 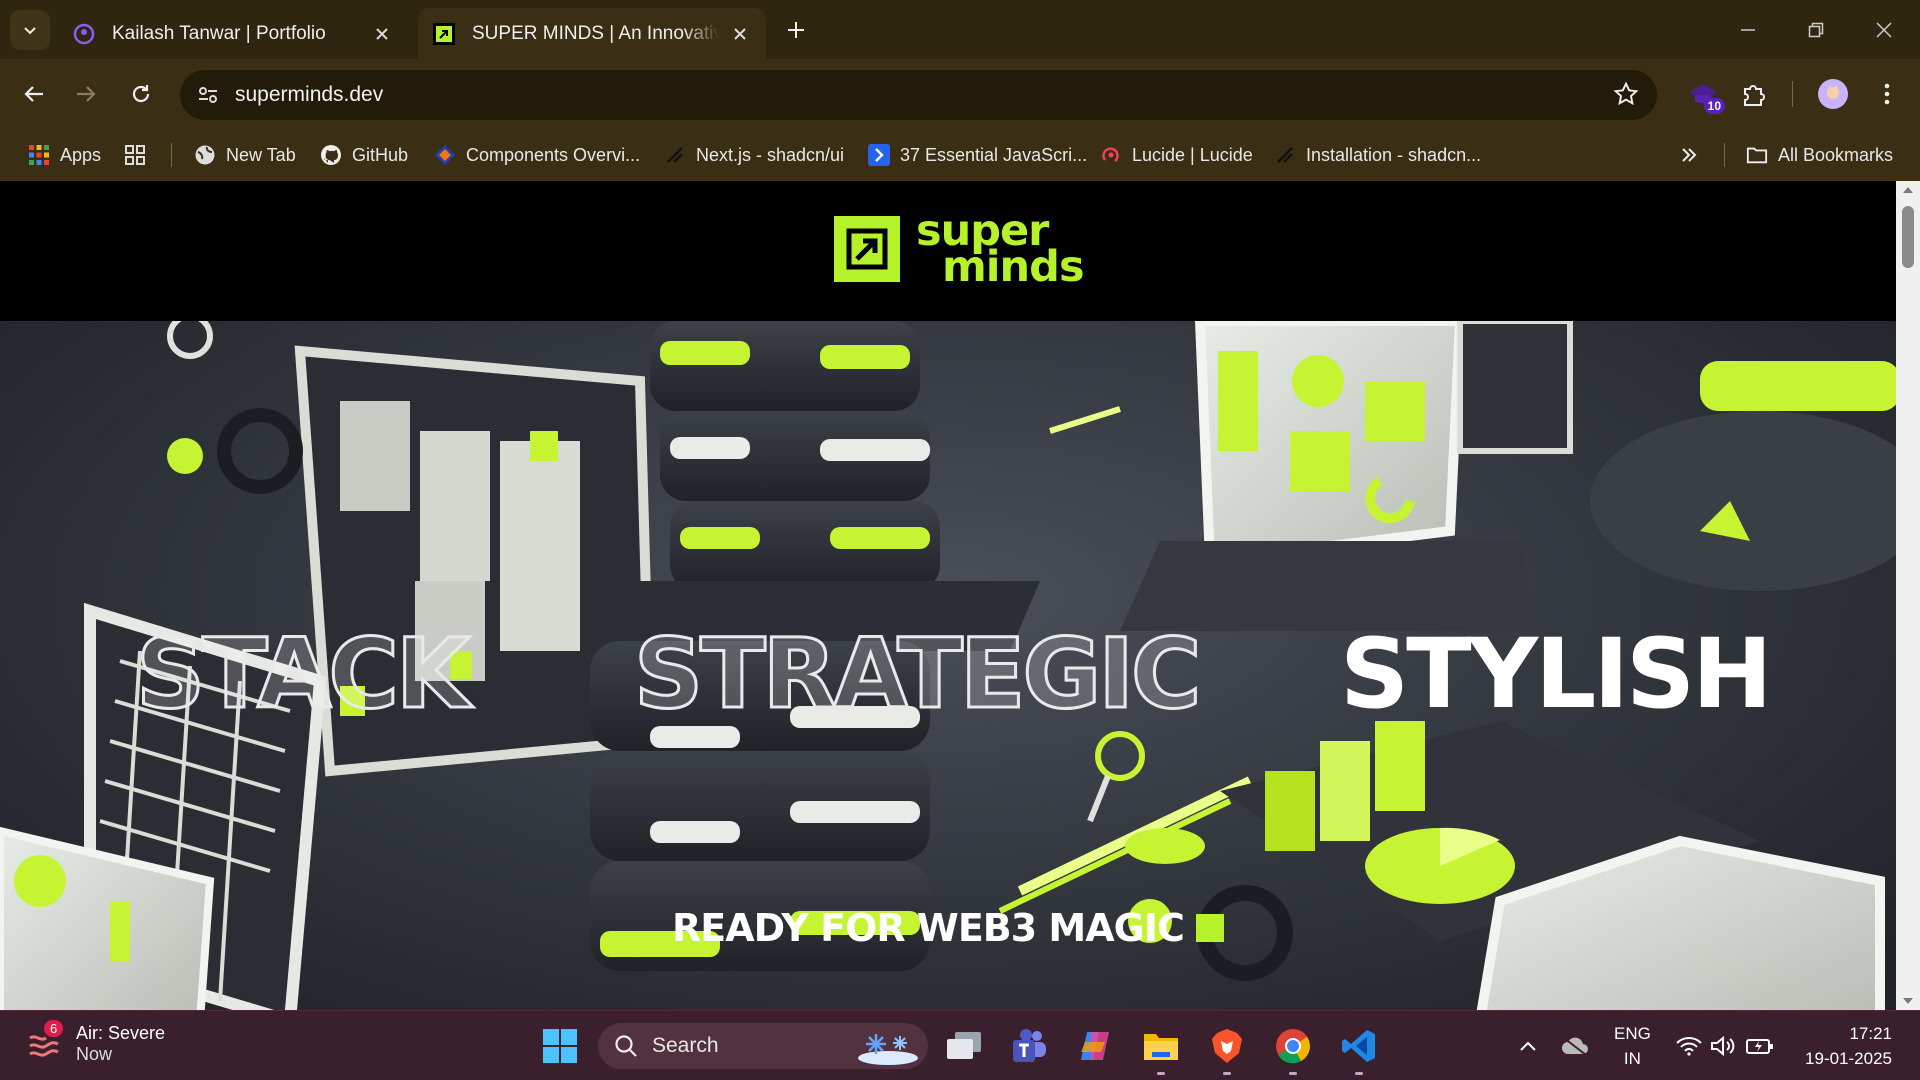 What do you see at coordinates (245, 155) in the screenshot?
I see `bookmark-new-tab: New Tab` at bounding box center [245, 155].